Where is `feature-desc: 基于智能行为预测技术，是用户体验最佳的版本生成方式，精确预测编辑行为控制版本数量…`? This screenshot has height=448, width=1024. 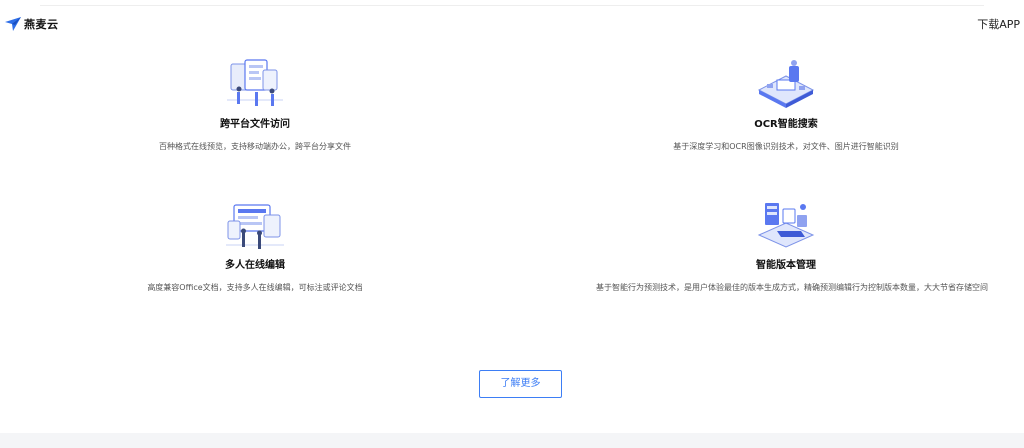 feature-desc: 基于智能行为预测技术，是用户体验最佳的版本生成方式，精确预测编辑行为控制版本数量… is located at coordinates (792, 287).